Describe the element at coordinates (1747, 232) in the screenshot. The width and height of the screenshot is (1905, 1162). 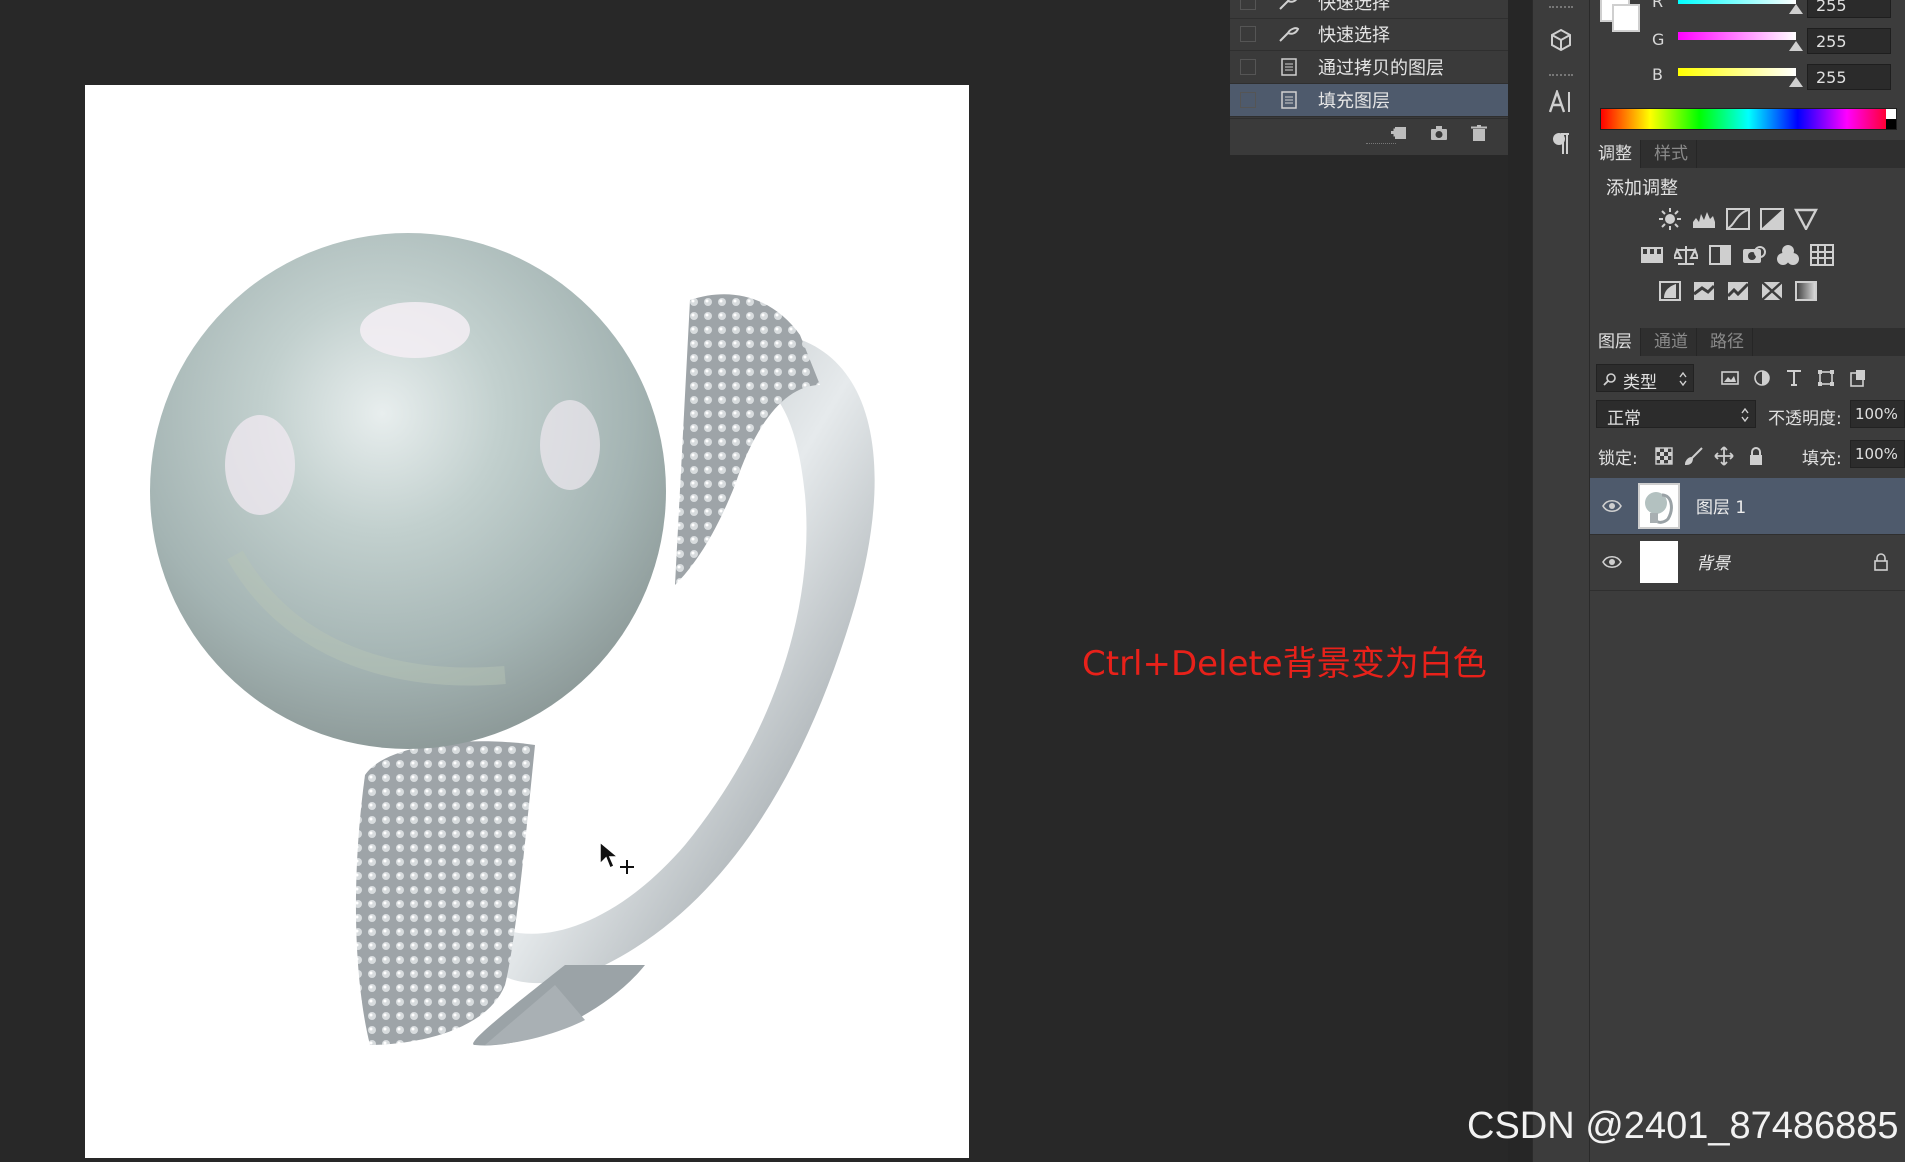
I see `adjustments-panel: 调整 样式 添加调整` at that location.